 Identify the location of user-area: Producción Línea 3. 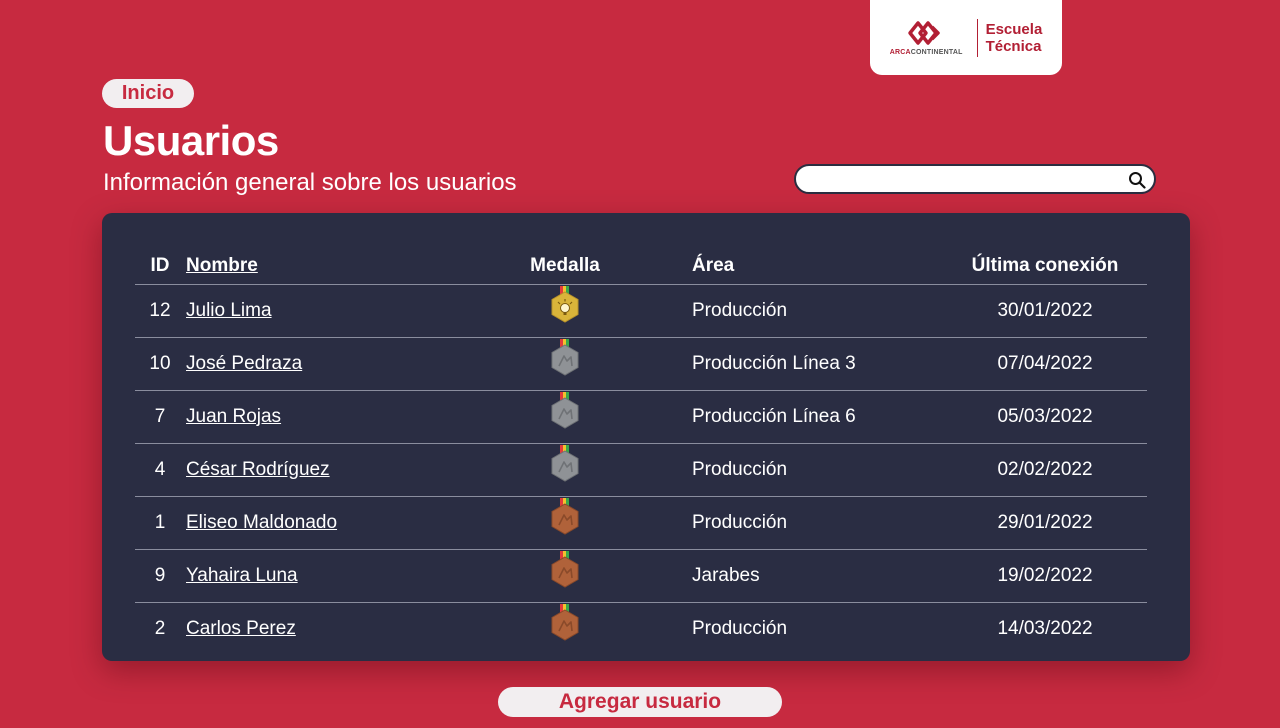
(774, 363).